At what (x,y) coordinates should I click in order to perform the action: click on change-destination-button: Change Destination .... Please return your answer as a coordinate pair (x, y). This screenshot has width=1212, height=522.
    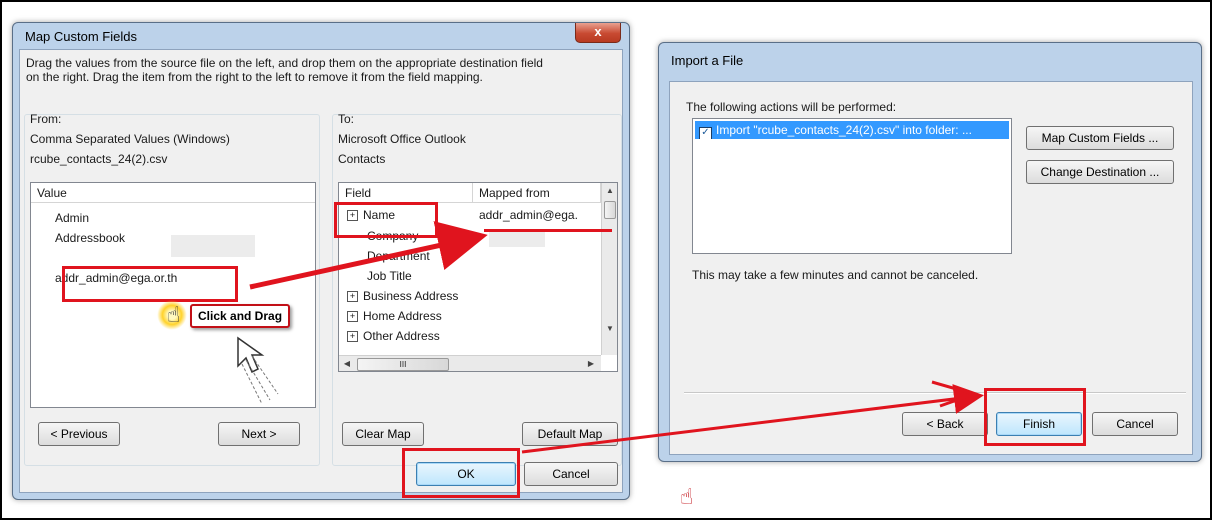
    Looking at the image, I should click on (1100, 172).